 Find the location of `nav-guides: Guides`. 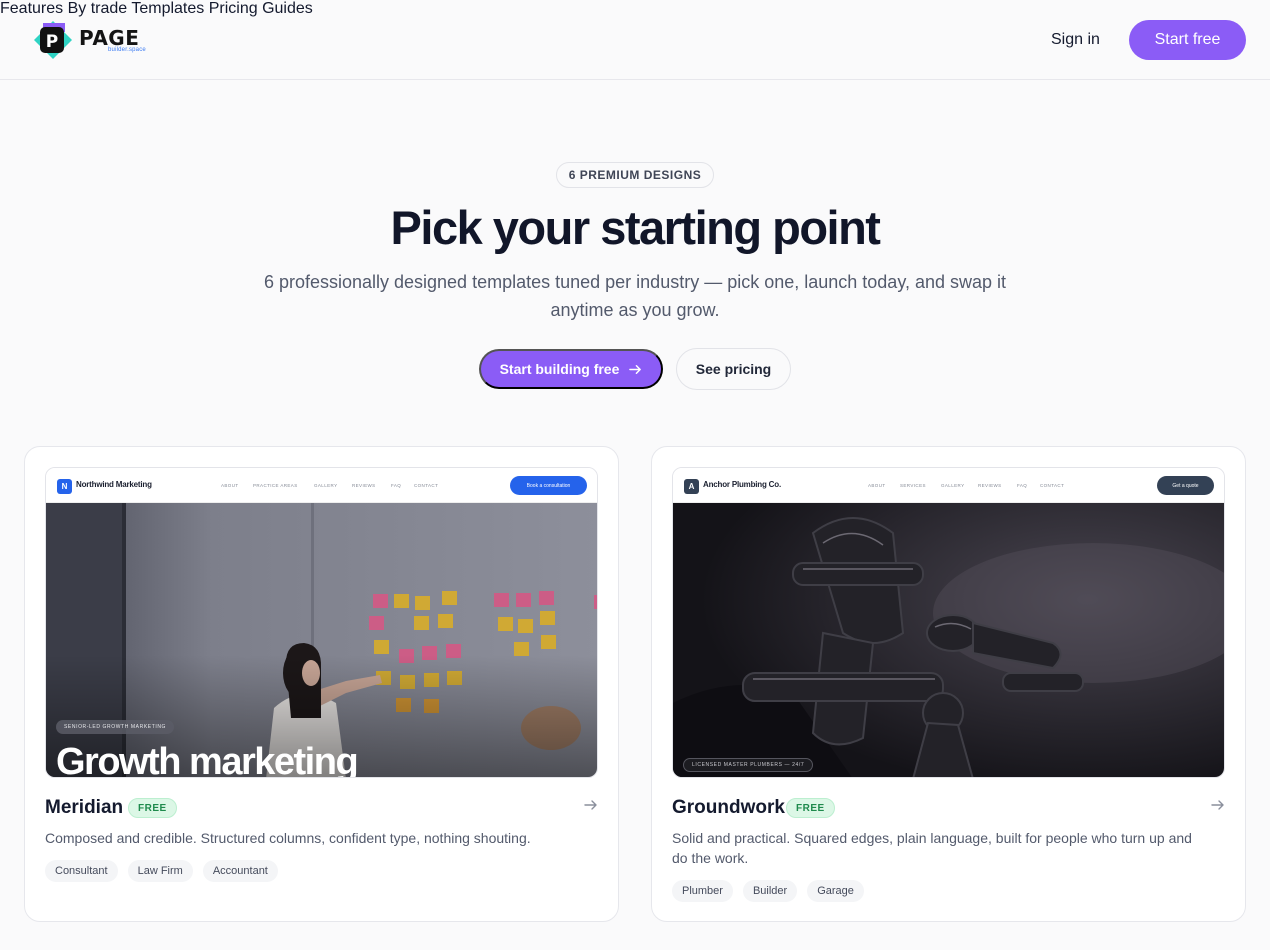

nav-guides: Guides is located at coordinates (287, 8).